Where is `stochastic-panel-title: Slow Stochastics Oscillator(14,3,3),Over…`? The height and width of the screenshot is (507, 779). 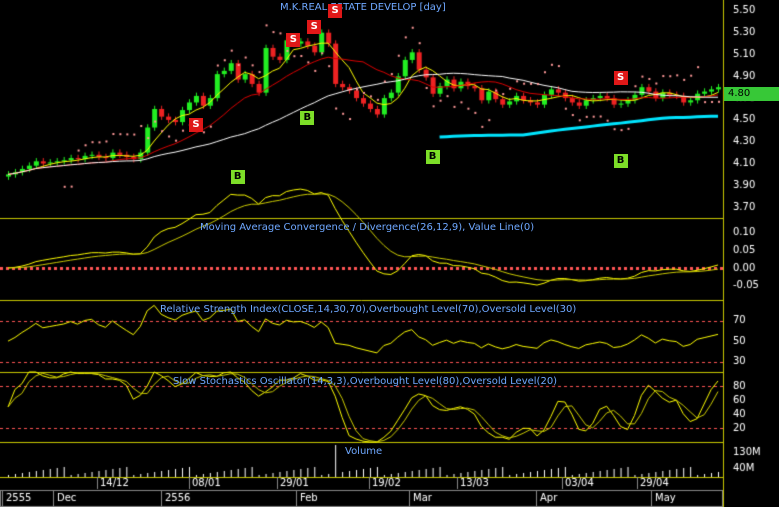 stochastic-panel-title: Slow Stochastics Oscillator(14,3,3),Over… is located at coordinates (365, 381).